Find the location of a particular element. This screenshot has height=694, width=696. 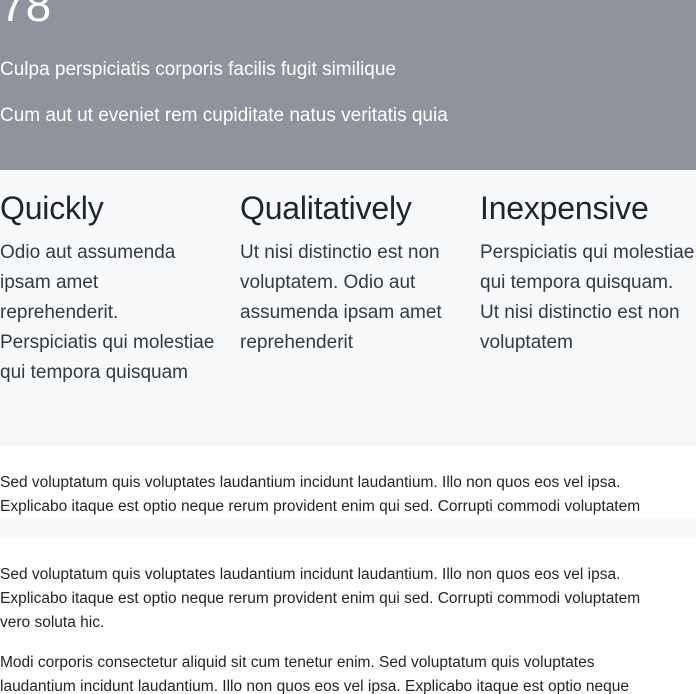

section-divider is located at coordinates (348, 528).